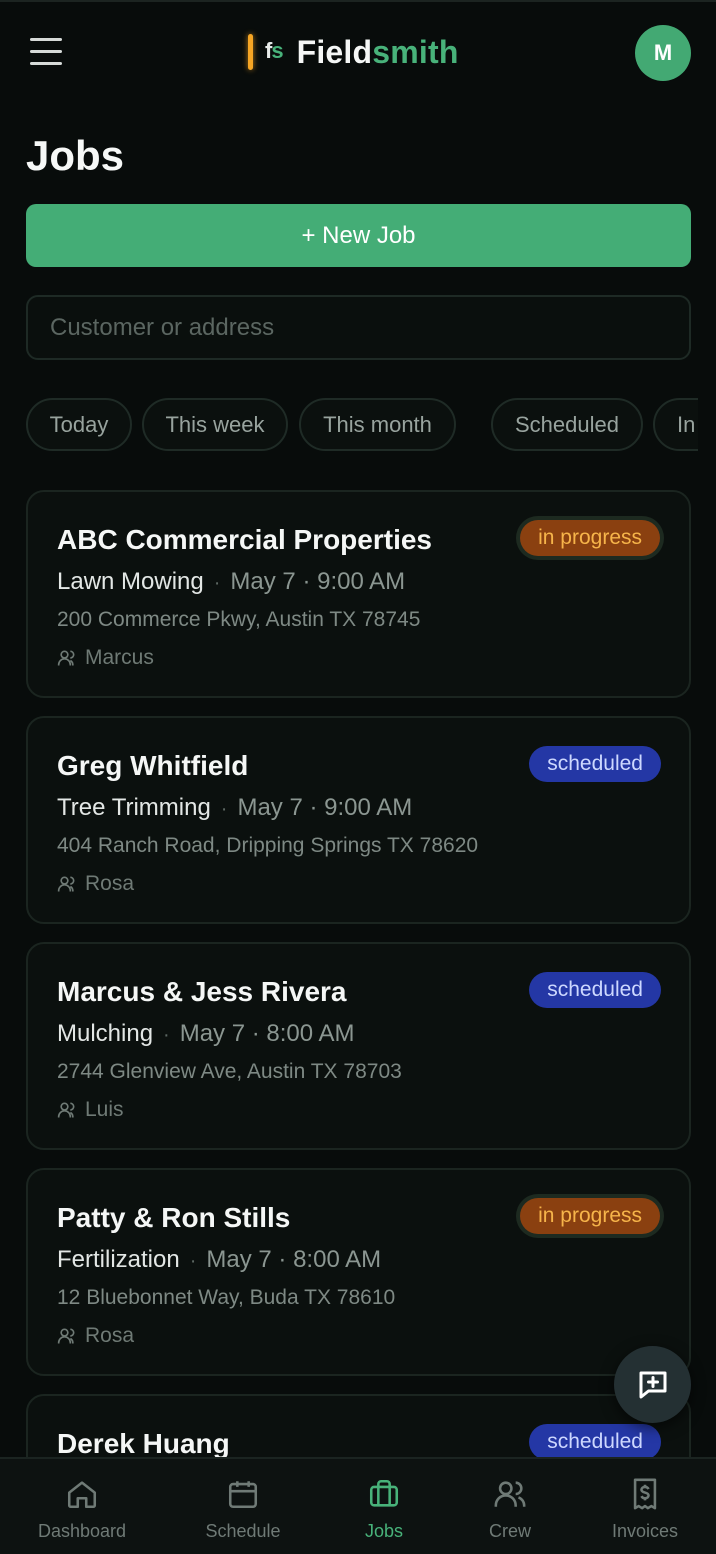 This screenshot has width=716, height=1554. Describe the element at coordinates (243, 1495) in the screenshot. I see `calendar-icon` at that location.